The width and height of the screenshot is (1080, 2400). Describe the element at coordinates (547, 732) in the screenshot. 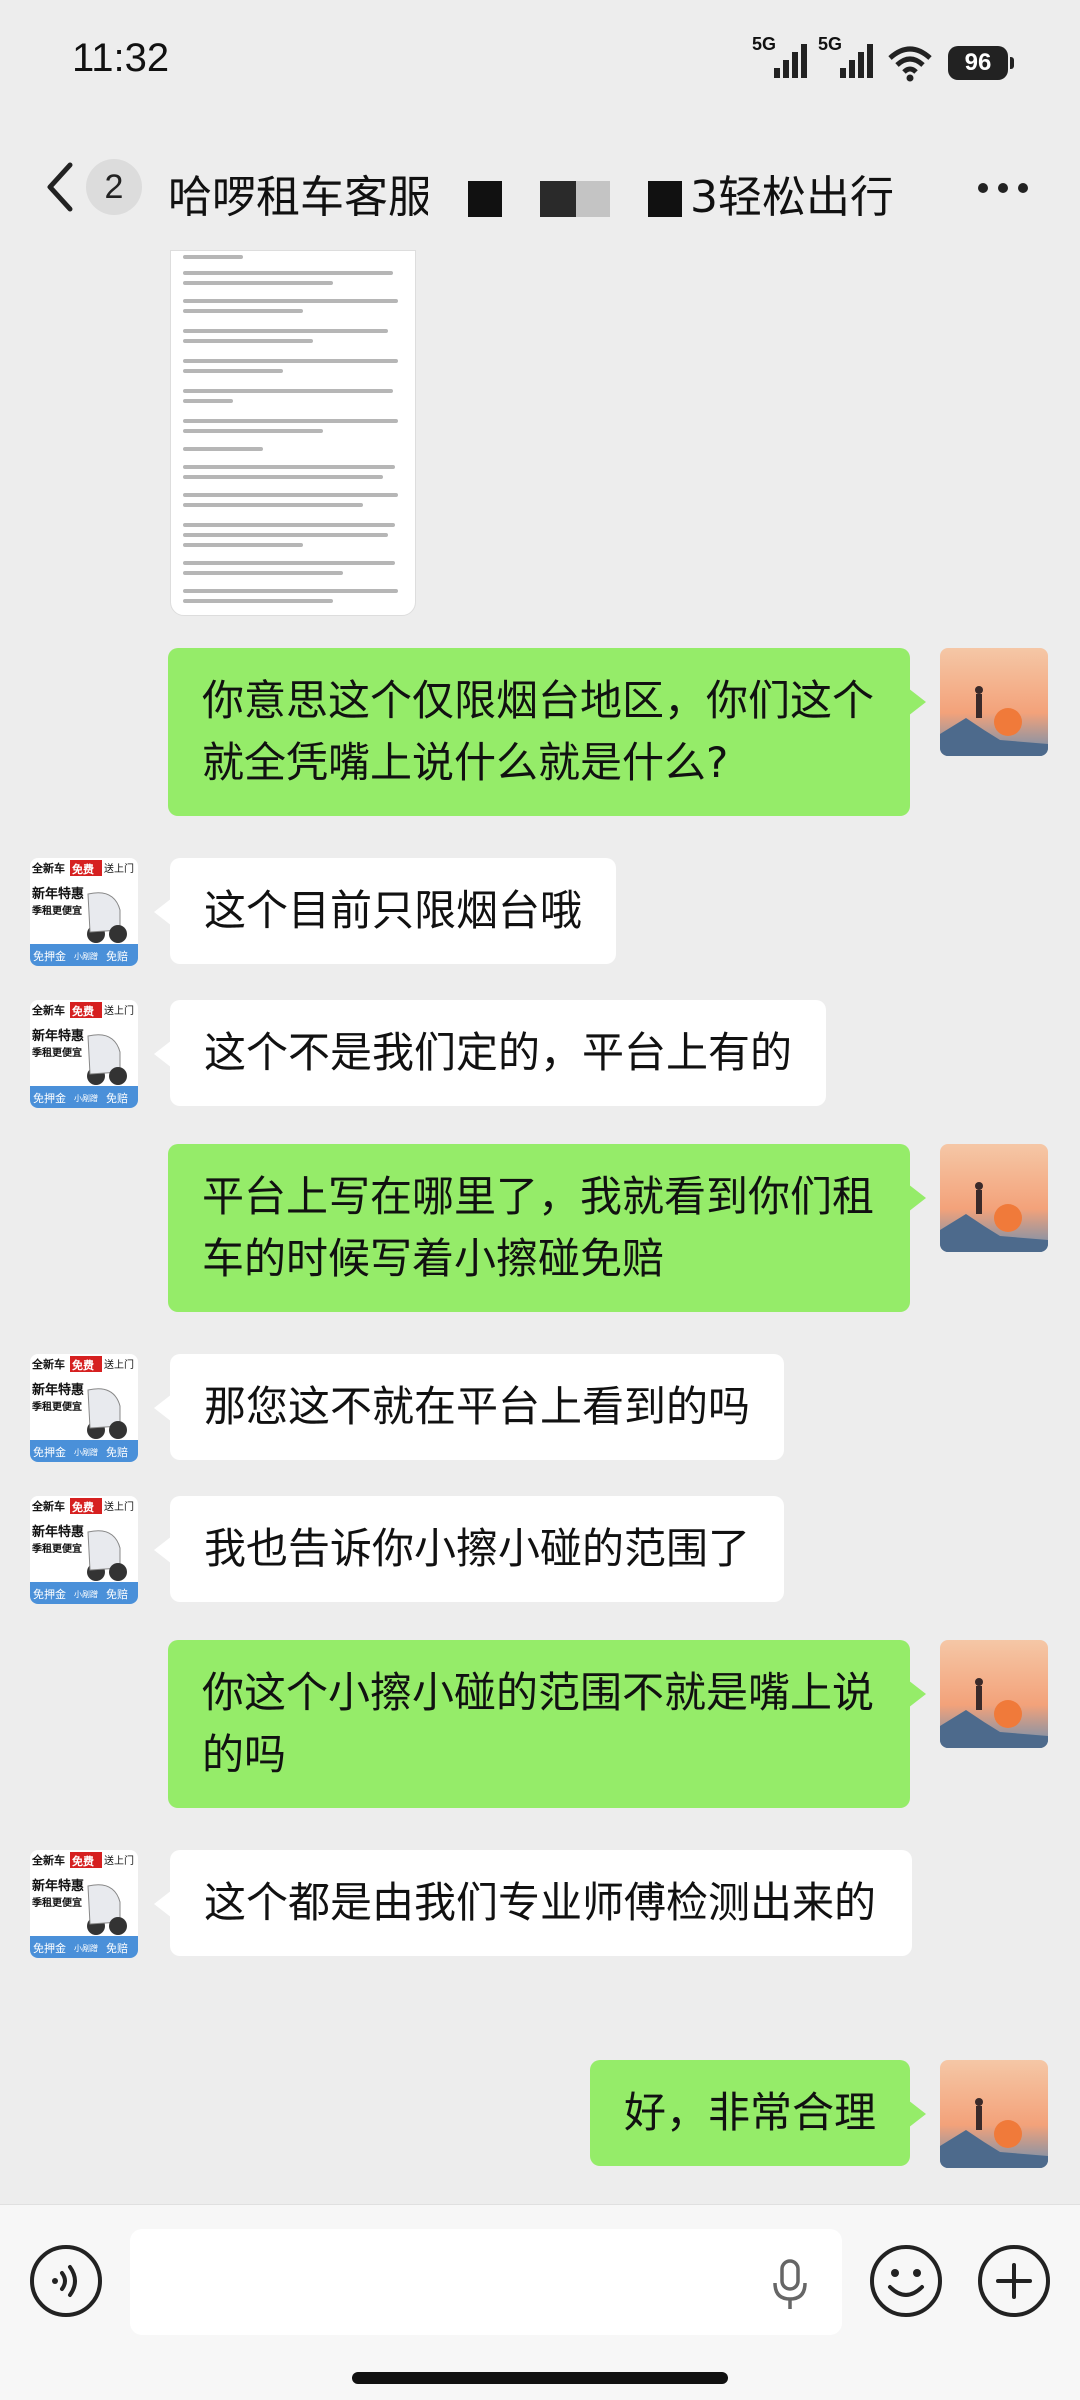

I see `my-message-bubble: 你意思这个仅限烟台地区，你们这个就全凭嘴上说什么就是什么?` at that location.